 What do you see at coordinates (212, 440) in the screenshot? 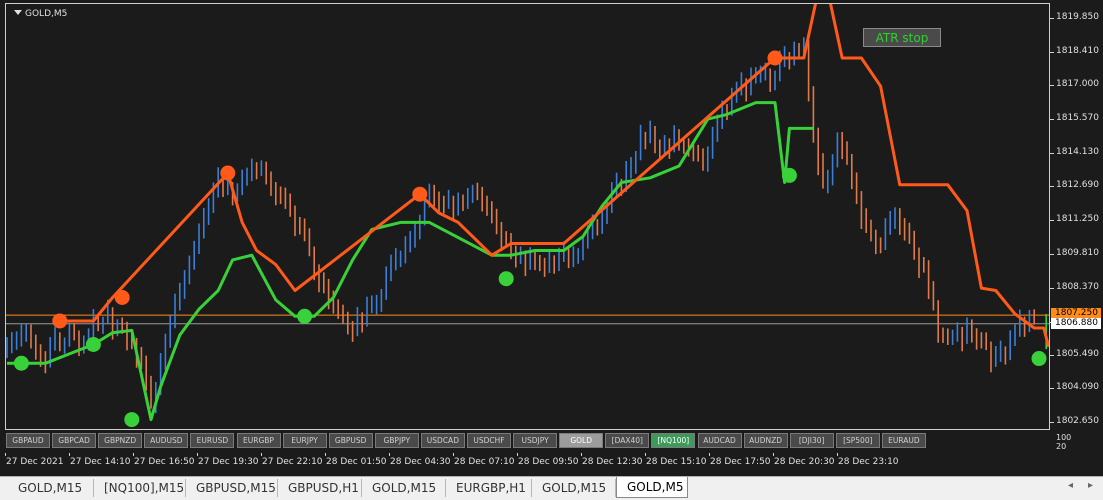
I see `symbol-button-eurusd: EURUSD` at bounding box center [212, 440].